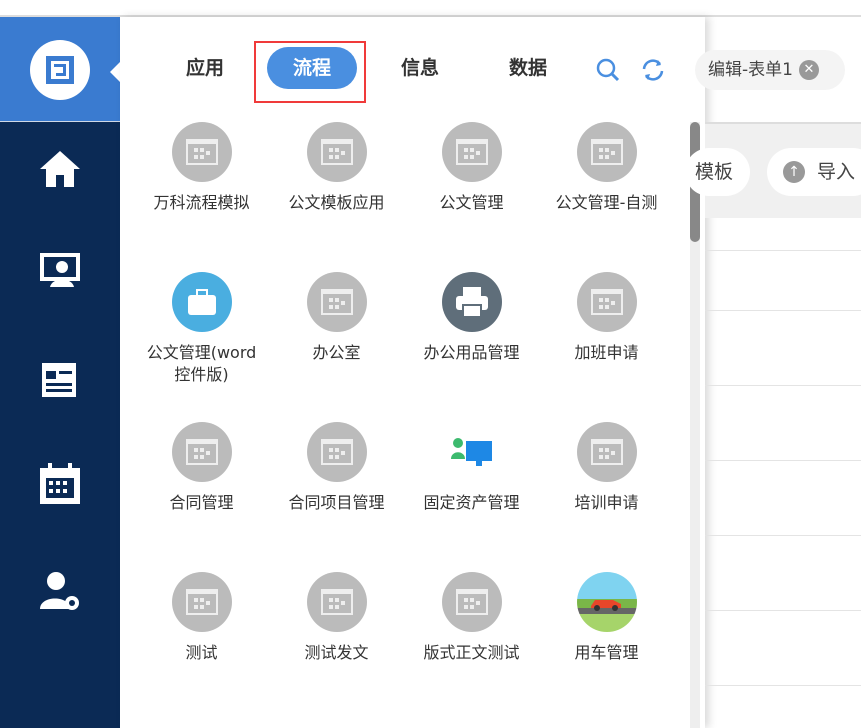 This screenshot has width=861, height=728. What do you see at coordinates (606, 602) in the screenshot?
I see `car-icon` at bounding box center [606, 602].